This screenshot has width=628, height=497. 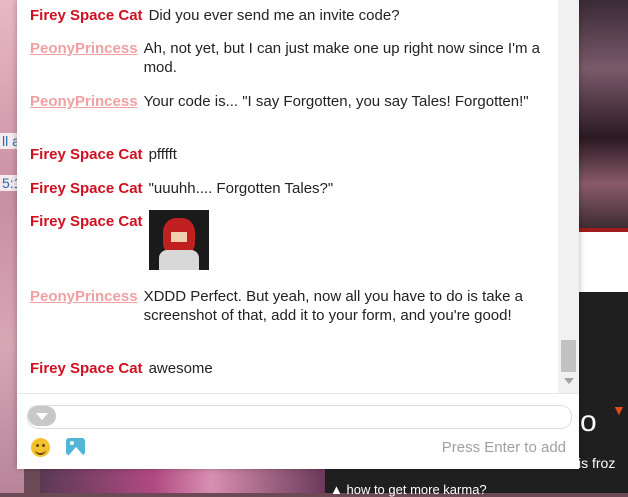 I want to click on chat-message-input, so click(x=299, y=417).